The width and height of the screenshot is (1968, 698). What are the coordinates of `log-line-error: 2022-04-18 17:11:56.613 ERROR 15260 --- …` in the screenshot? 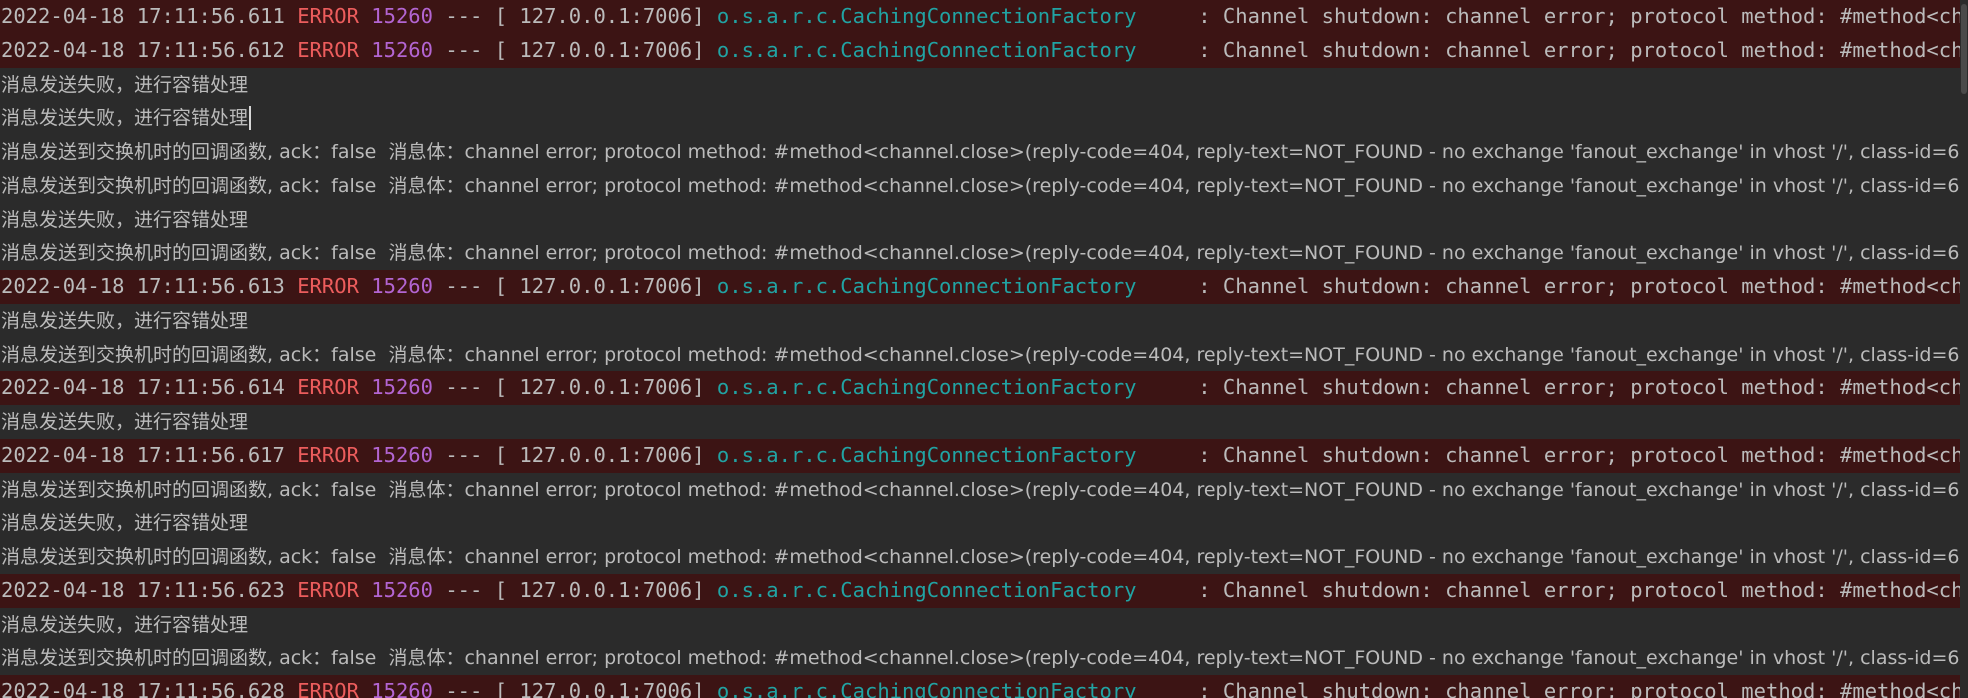 It's located at (984, 287).